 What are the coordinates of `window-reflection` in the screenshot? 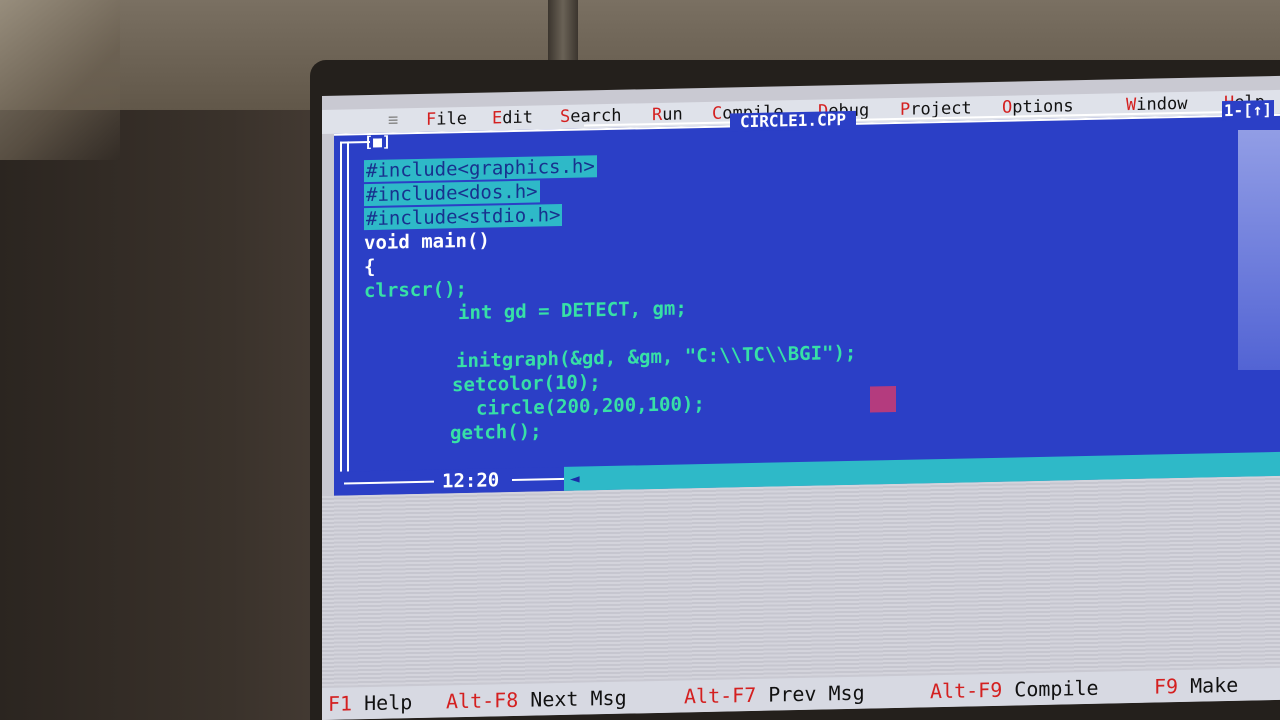 It's located at (1259, 250).